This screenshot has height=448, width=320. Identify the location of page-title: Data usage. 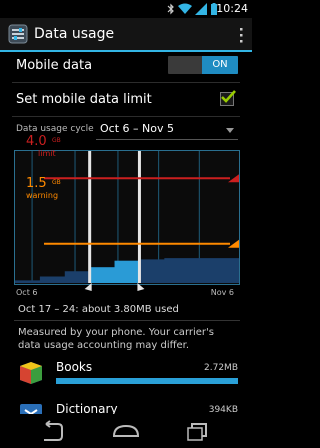
(74, 34).